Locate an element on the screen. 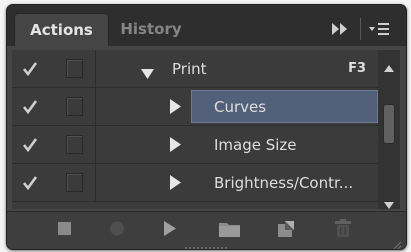  expand-panel-icon is located at coordinates (340, 29).